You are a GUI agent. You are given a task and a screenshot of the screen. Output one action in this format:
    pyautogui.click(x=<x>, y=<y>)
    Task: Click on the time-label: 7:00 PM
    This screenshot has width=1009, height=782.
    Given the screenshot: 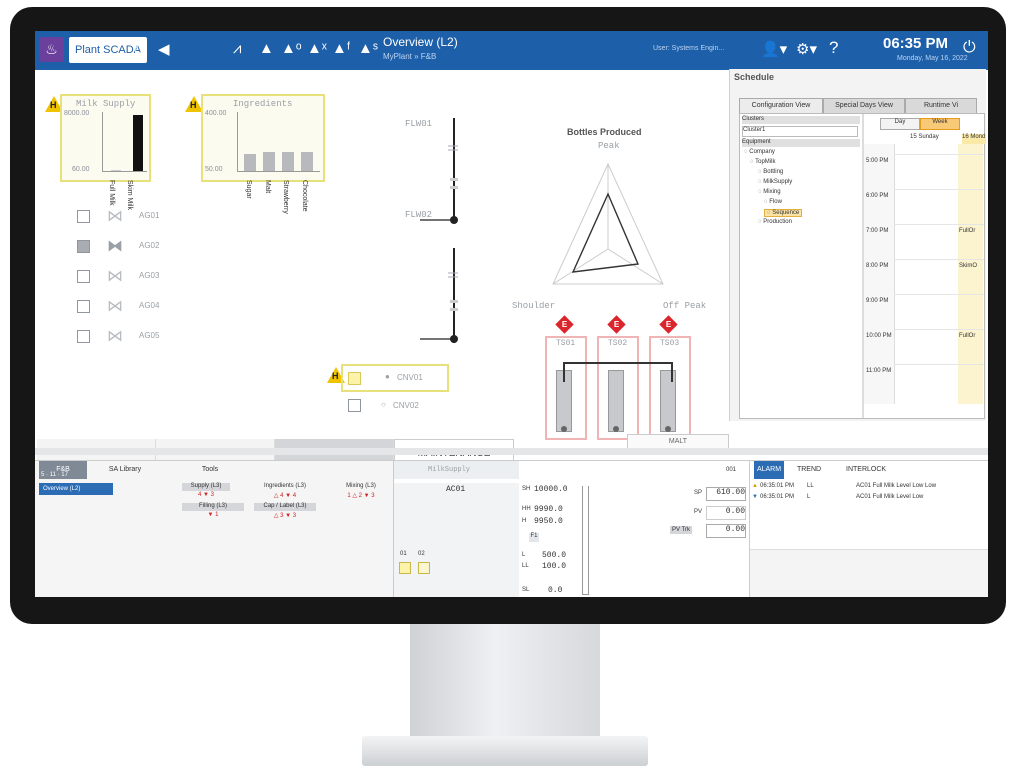 What is the action you would take?
    pyautogui.click(x=877, y=231)
    